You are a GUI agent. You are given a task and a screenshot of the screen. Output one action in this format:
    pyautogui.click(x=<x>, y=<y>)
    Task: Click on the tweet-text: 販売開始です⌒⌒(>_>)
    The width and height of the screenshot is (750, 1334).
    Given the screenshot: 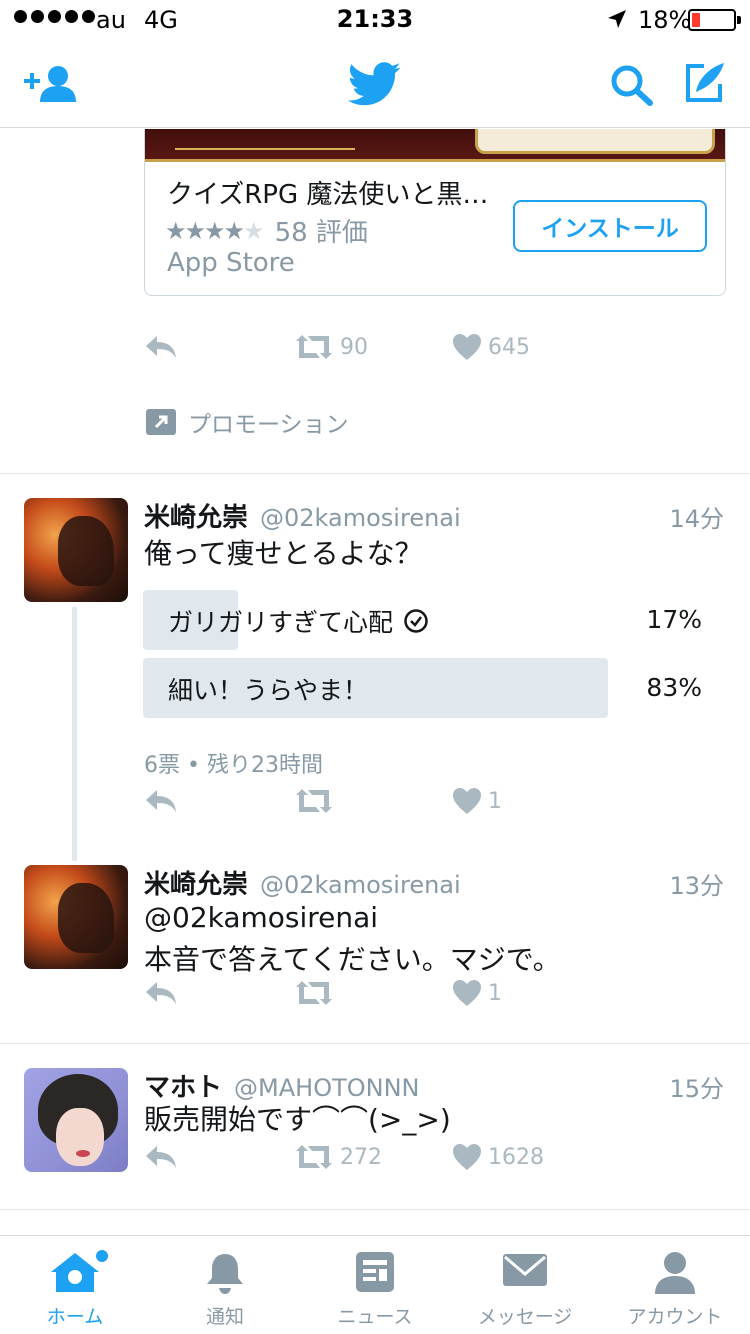 What is the action you would take?
    pyautogui.click(x=297, y=1119)
    